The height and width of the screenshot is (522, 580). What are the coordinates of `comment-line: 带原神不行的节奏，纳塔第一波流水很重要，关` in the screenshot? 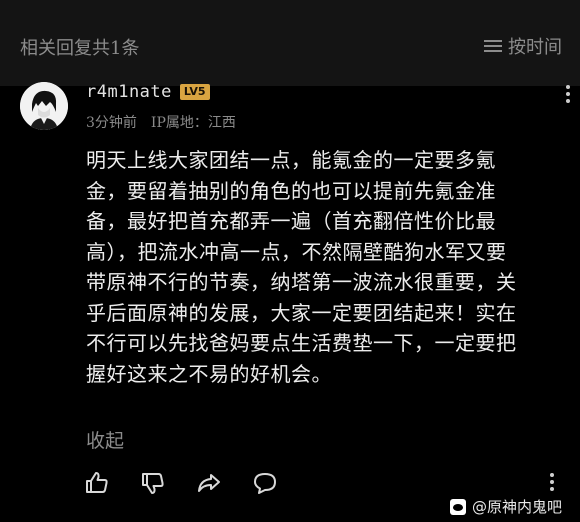 It's located at (301, 282).